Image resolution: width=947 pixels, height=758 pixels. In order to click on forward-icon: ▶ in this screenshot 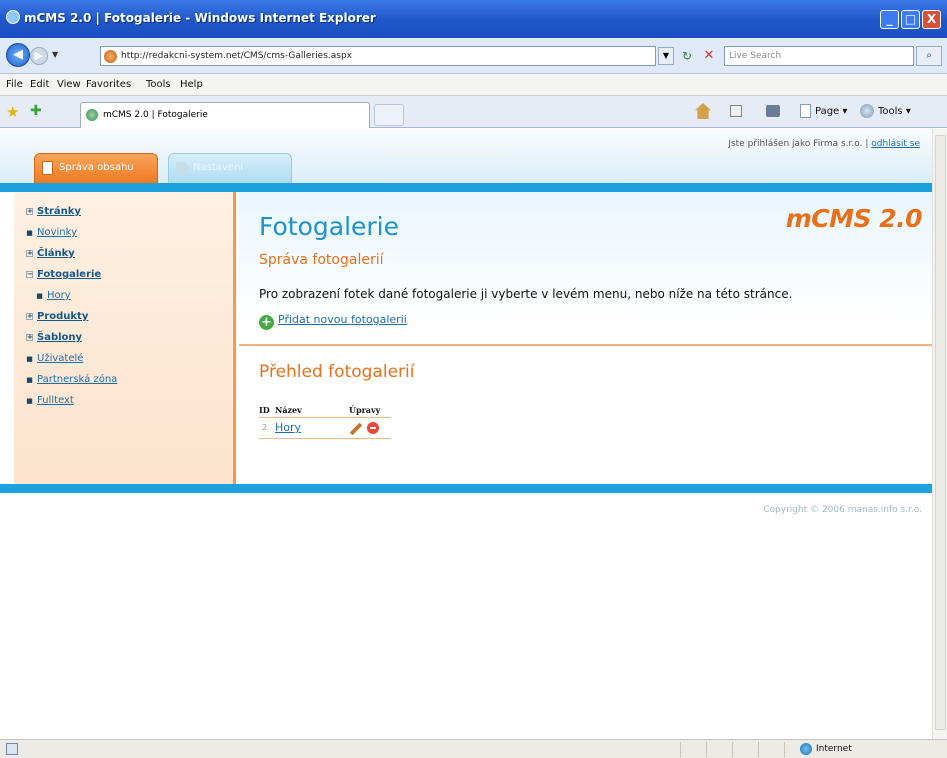, I will do `click(39, 56)`.